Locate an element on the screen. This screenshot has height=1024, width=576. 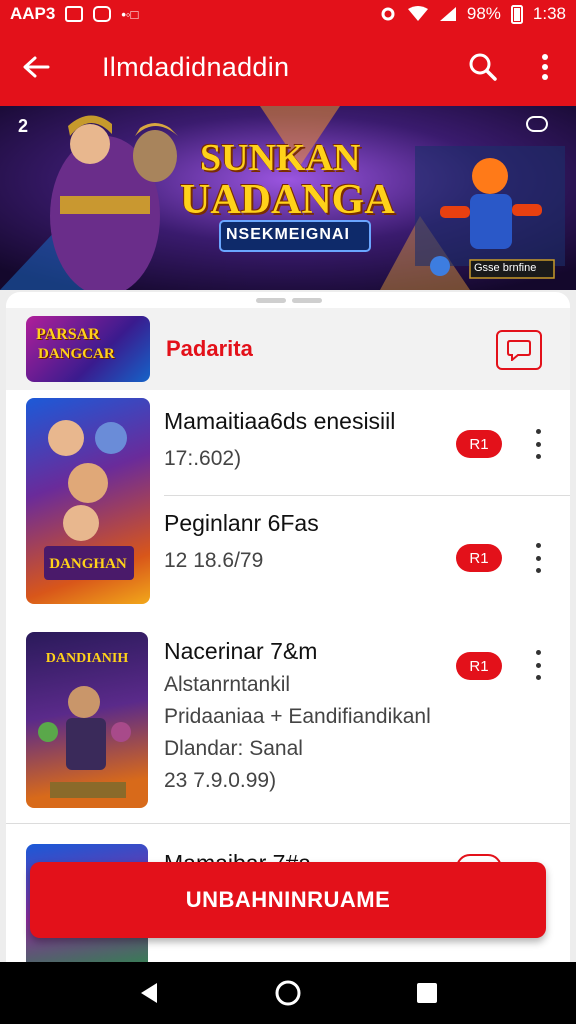
item-title: Mamaitiaa6ds enesisiil is located at coordinates (280, 421).